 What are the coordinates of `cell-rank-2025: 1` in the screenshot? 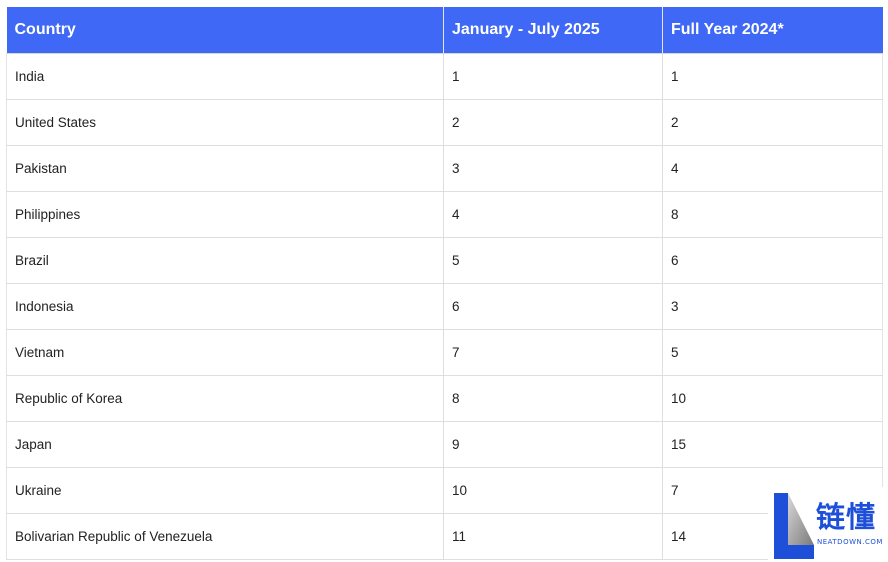 It's located at (553, 76).